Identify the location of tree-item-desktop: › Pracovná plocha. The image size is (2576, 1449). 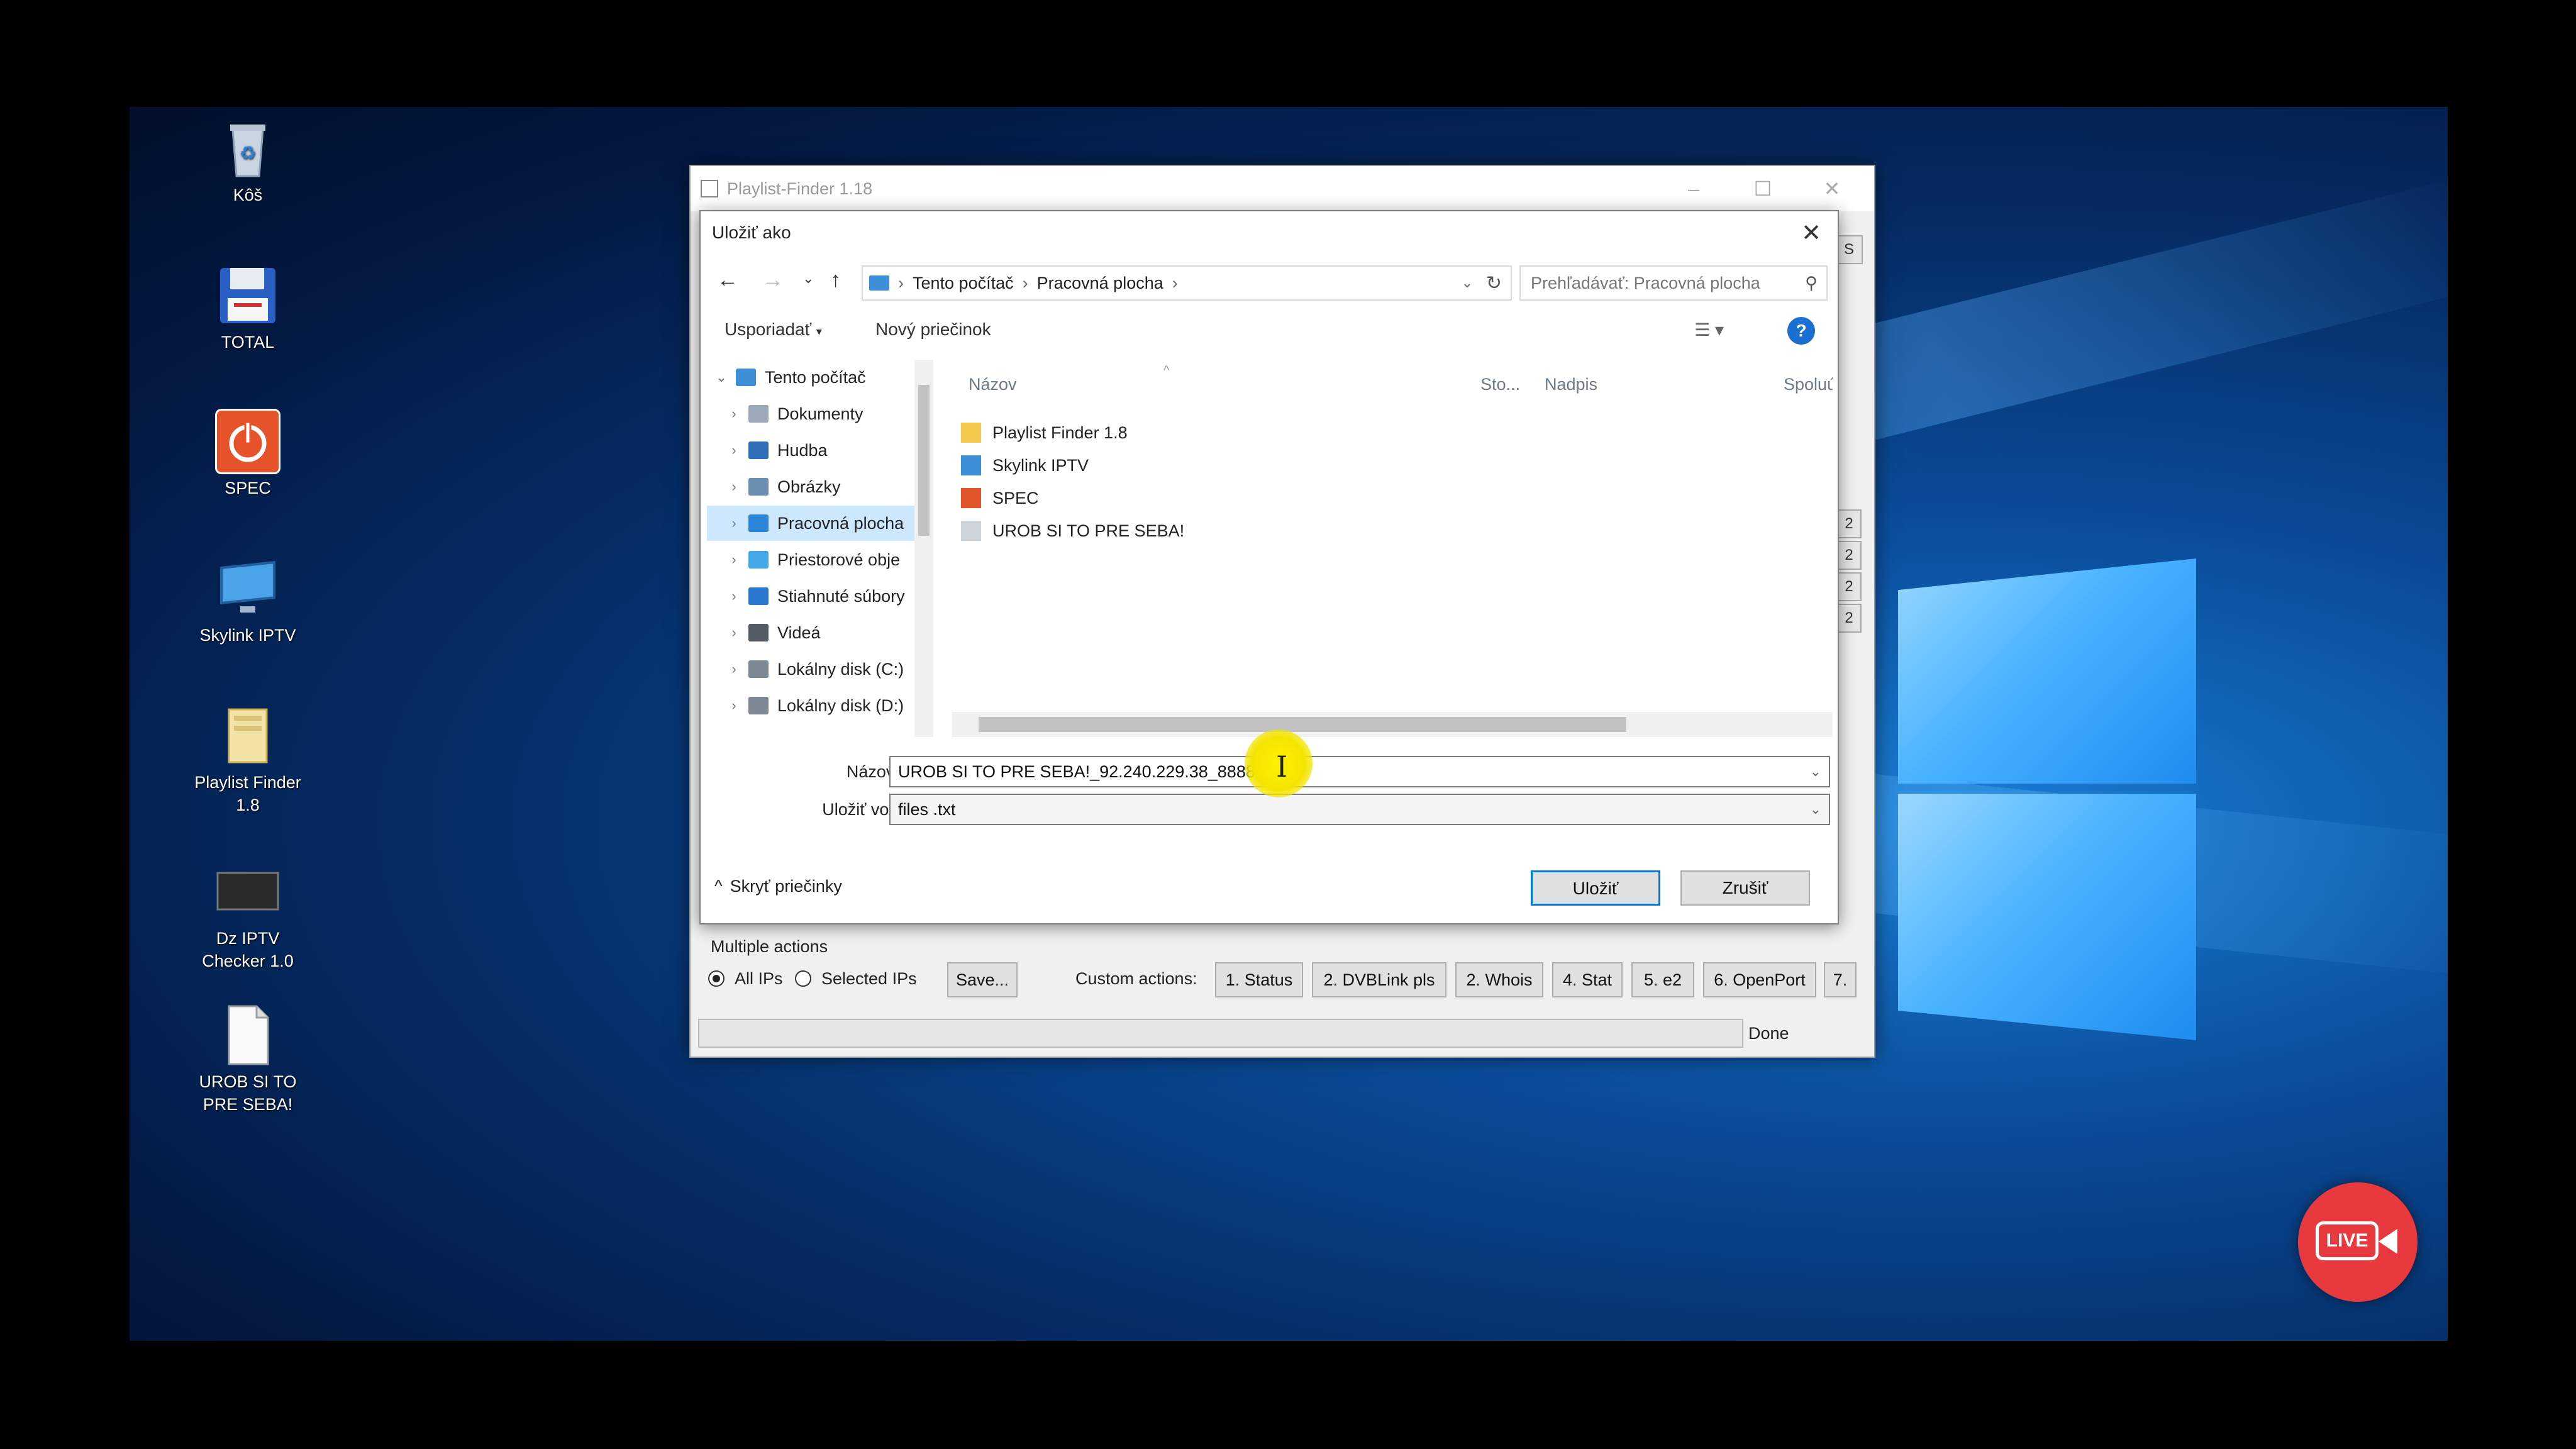
(811, 523).